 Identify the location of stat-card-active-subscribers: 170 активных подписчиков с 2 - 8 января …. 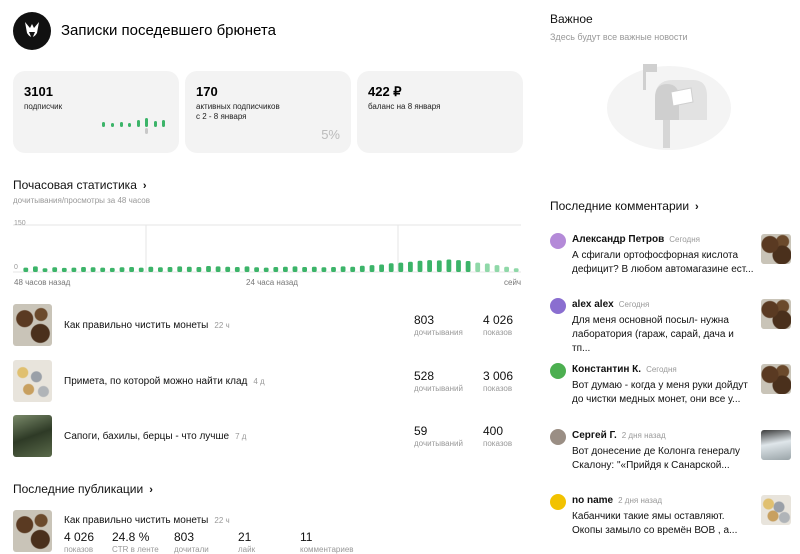
(268, 112).